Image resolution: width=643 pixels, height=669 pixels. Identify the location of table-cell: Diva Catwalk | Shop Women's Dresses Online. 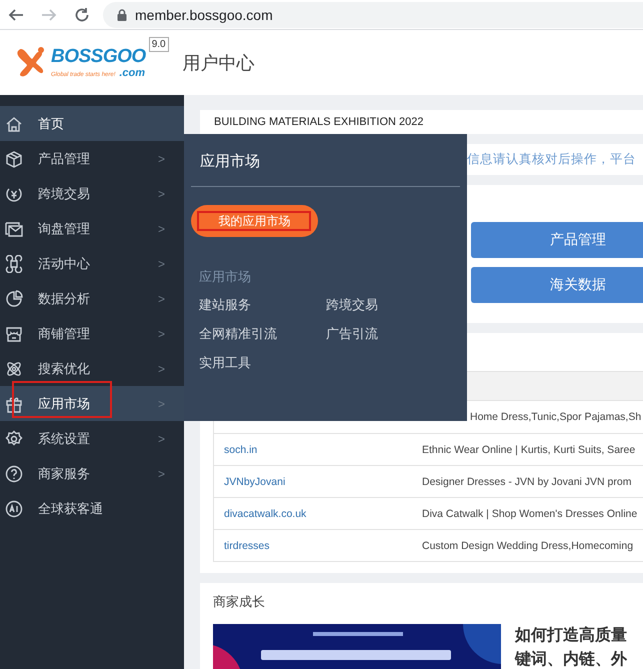
(530, 514).